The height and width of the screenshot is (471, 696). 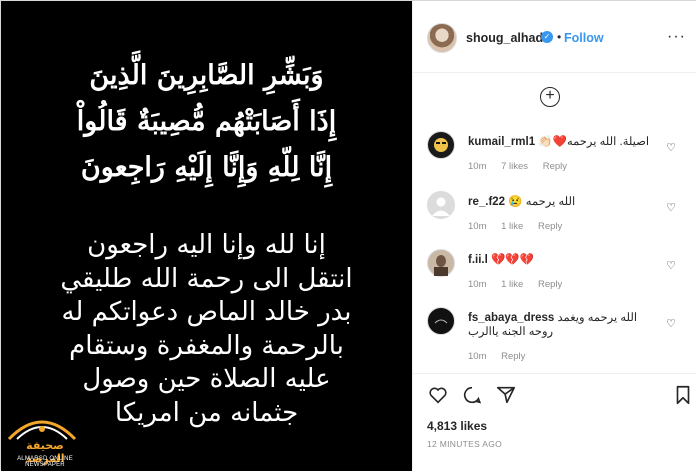 I want to click on verse-line: وَبَشِّرِ الصَّابِرِينَ الَّذِينَ, so click(x=206, y=75).